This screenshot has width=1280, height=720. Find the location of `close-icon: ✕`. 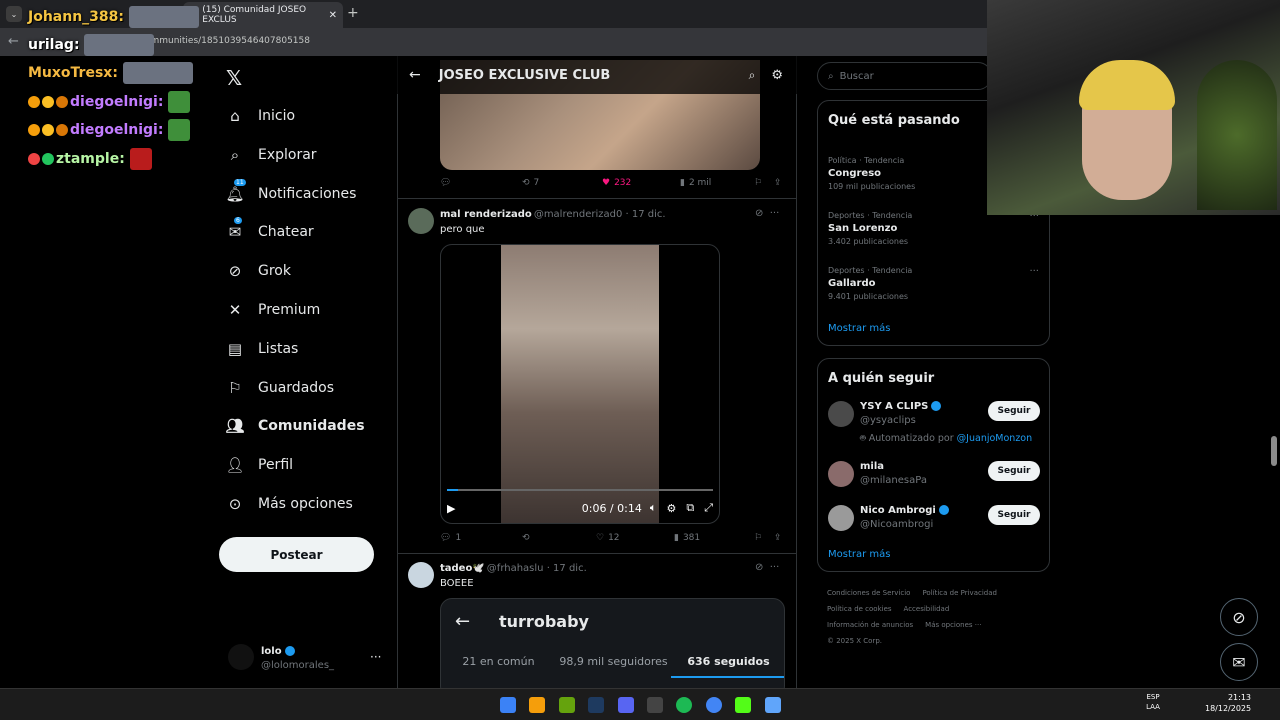

close-icon: ✕ is located at coordinates (333, 15).